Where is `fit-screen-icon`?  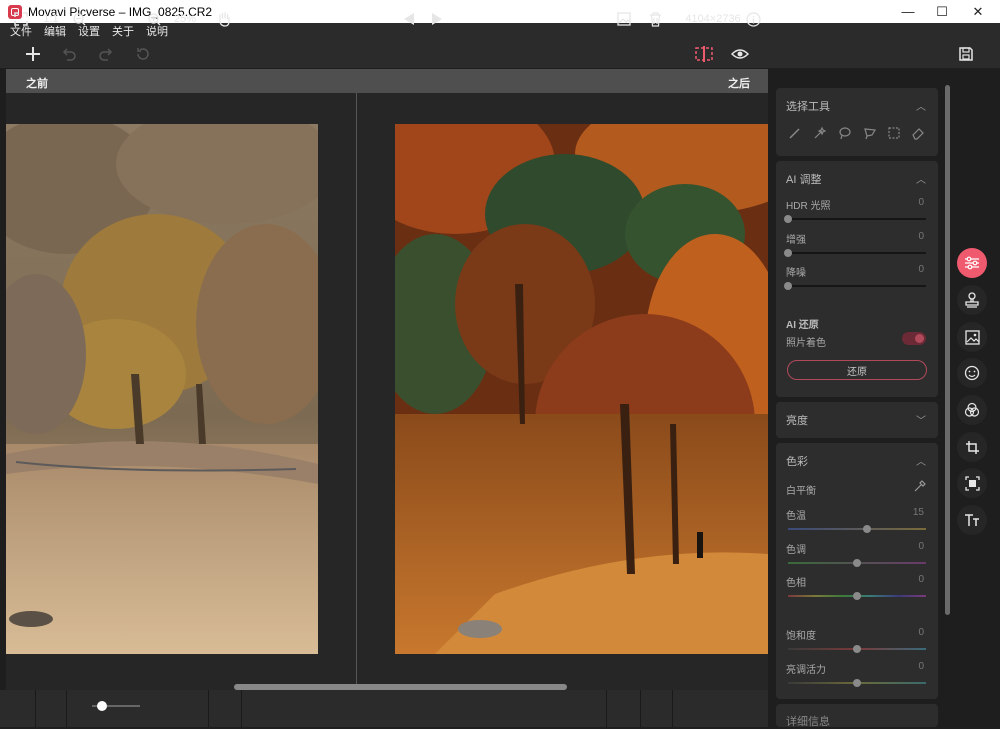 fit-screen-icon is located at coordinates (21, 19).